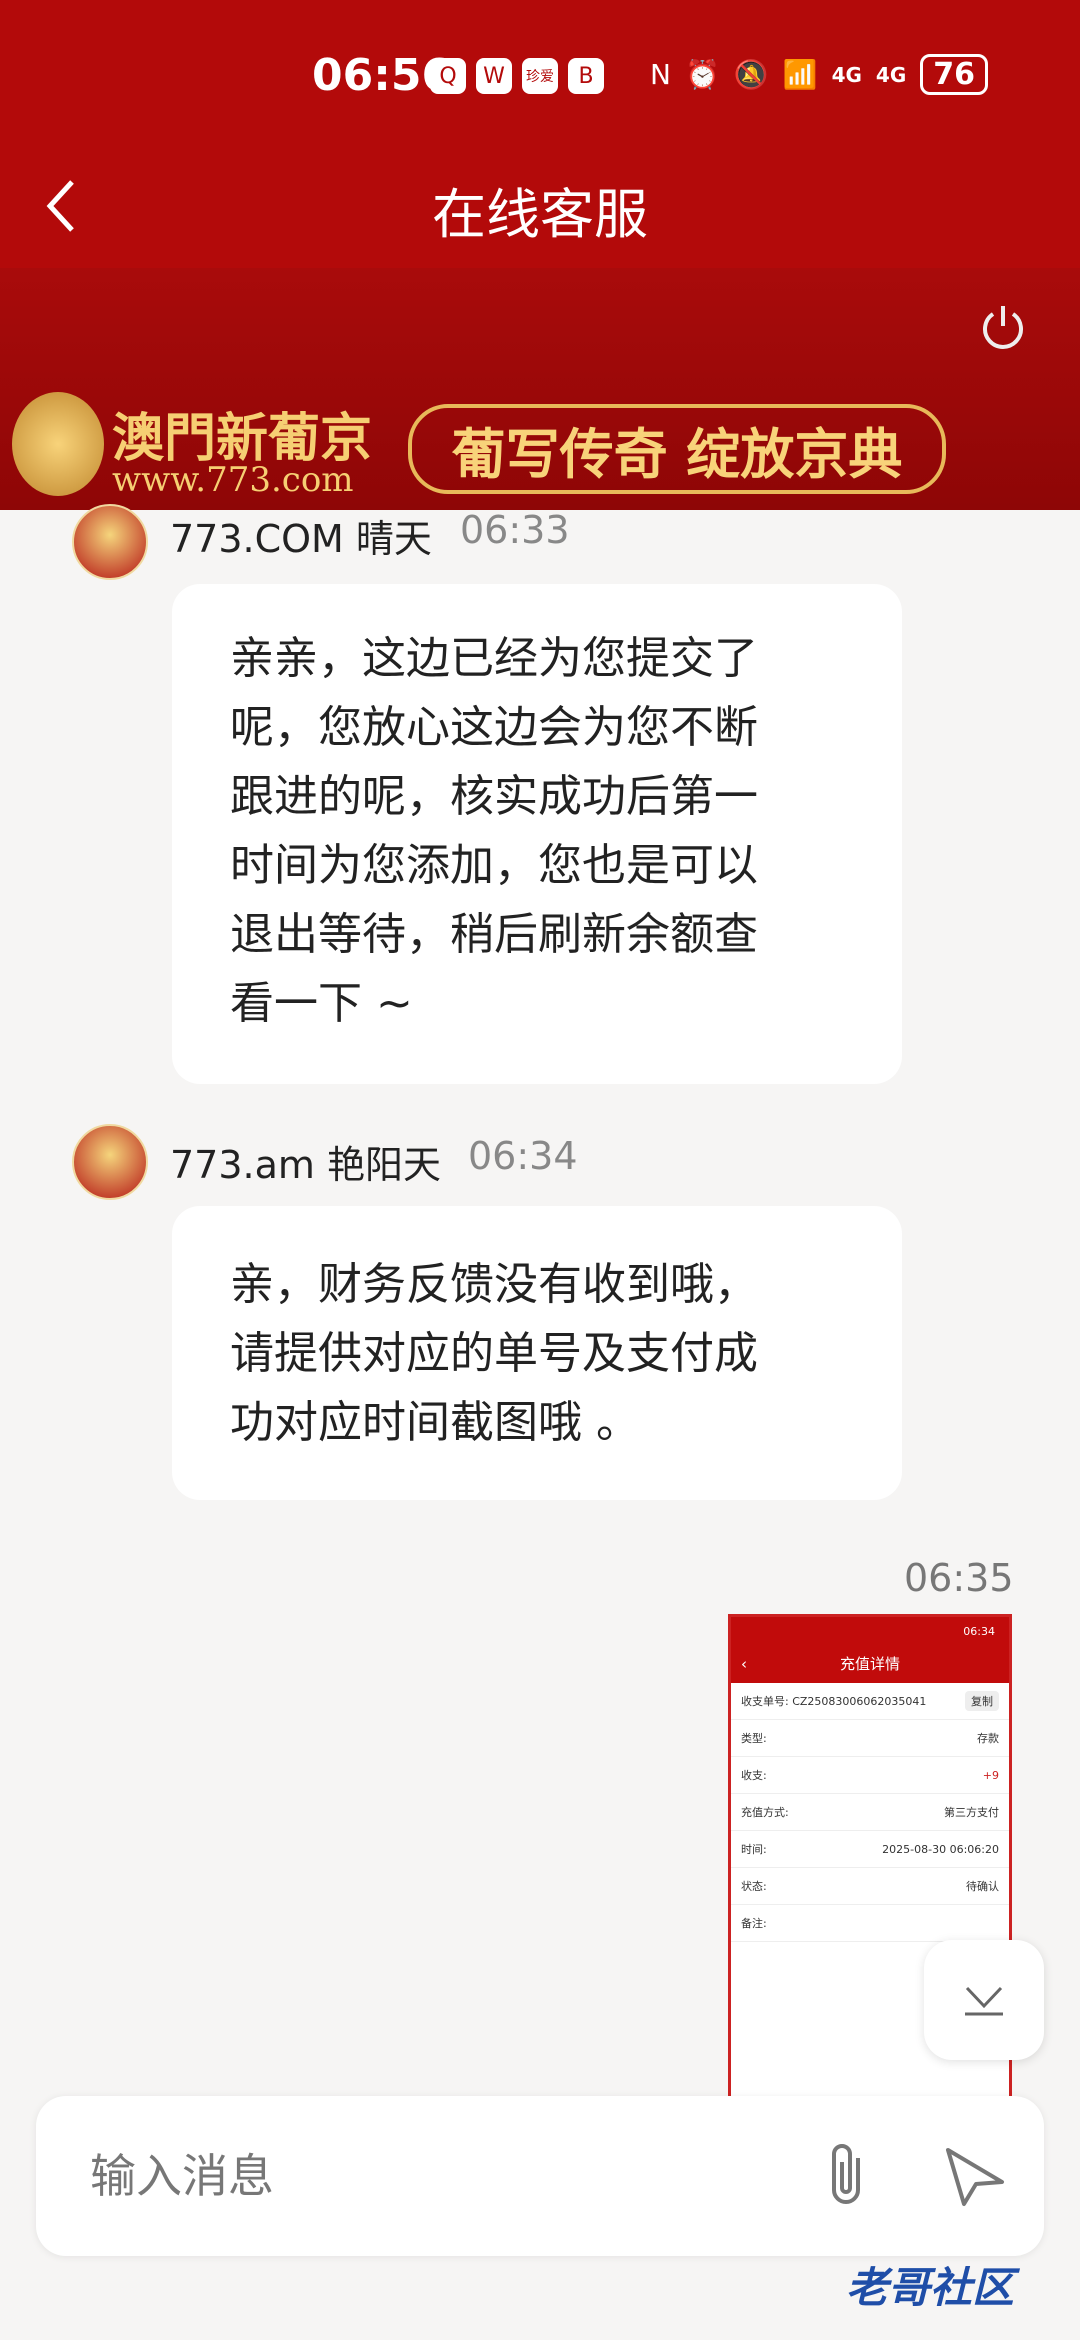 The height and width of the screenshot is (2340, 1080). Describe the element at coordinates (586, 76) in the screenshot. I see `bank-icon: B` at that location.